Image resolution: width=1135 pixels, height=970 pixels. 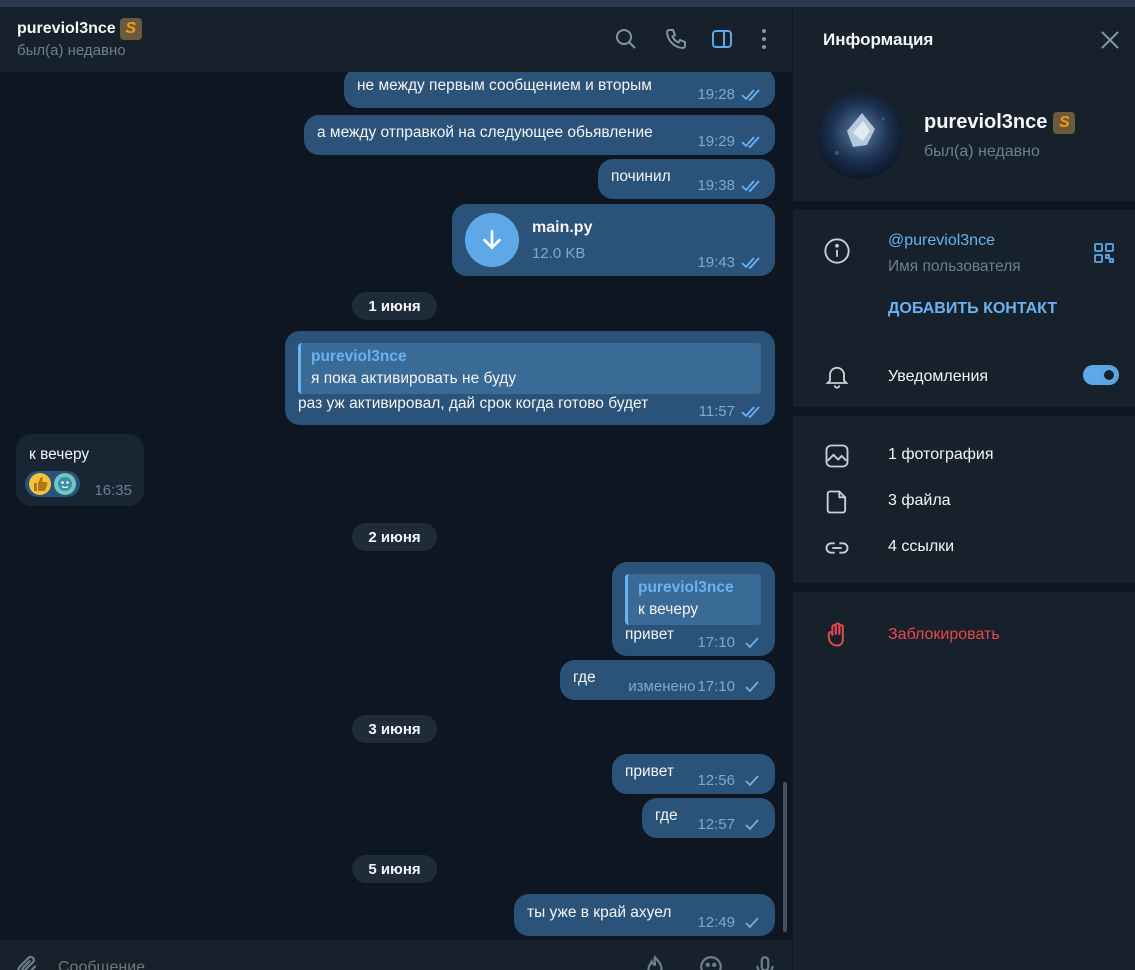 What do you see at coordinates (644, 915) in the screenshot?
I see `message-bubble: ты уже в край ахуел 12:49` at bounding box center [644, 915].